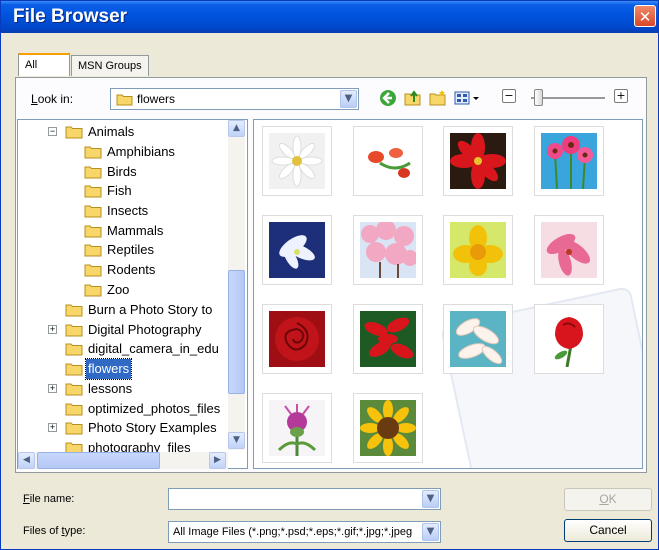  What do you see at coordinates (478, 161) in the screenshot?
I see `thumbnail-red-poinsettia` at bounding box center [478, 161].